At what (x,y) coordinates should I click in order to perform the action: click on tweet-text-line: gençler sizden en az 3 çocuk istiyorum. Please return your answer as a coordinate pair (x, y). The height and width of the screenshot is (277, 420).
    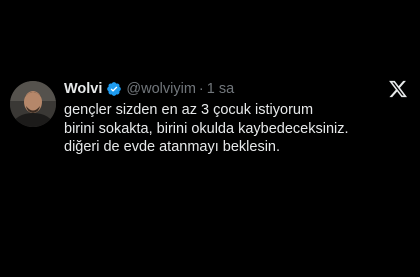
    Looking at the image, I should click on (189, 110).